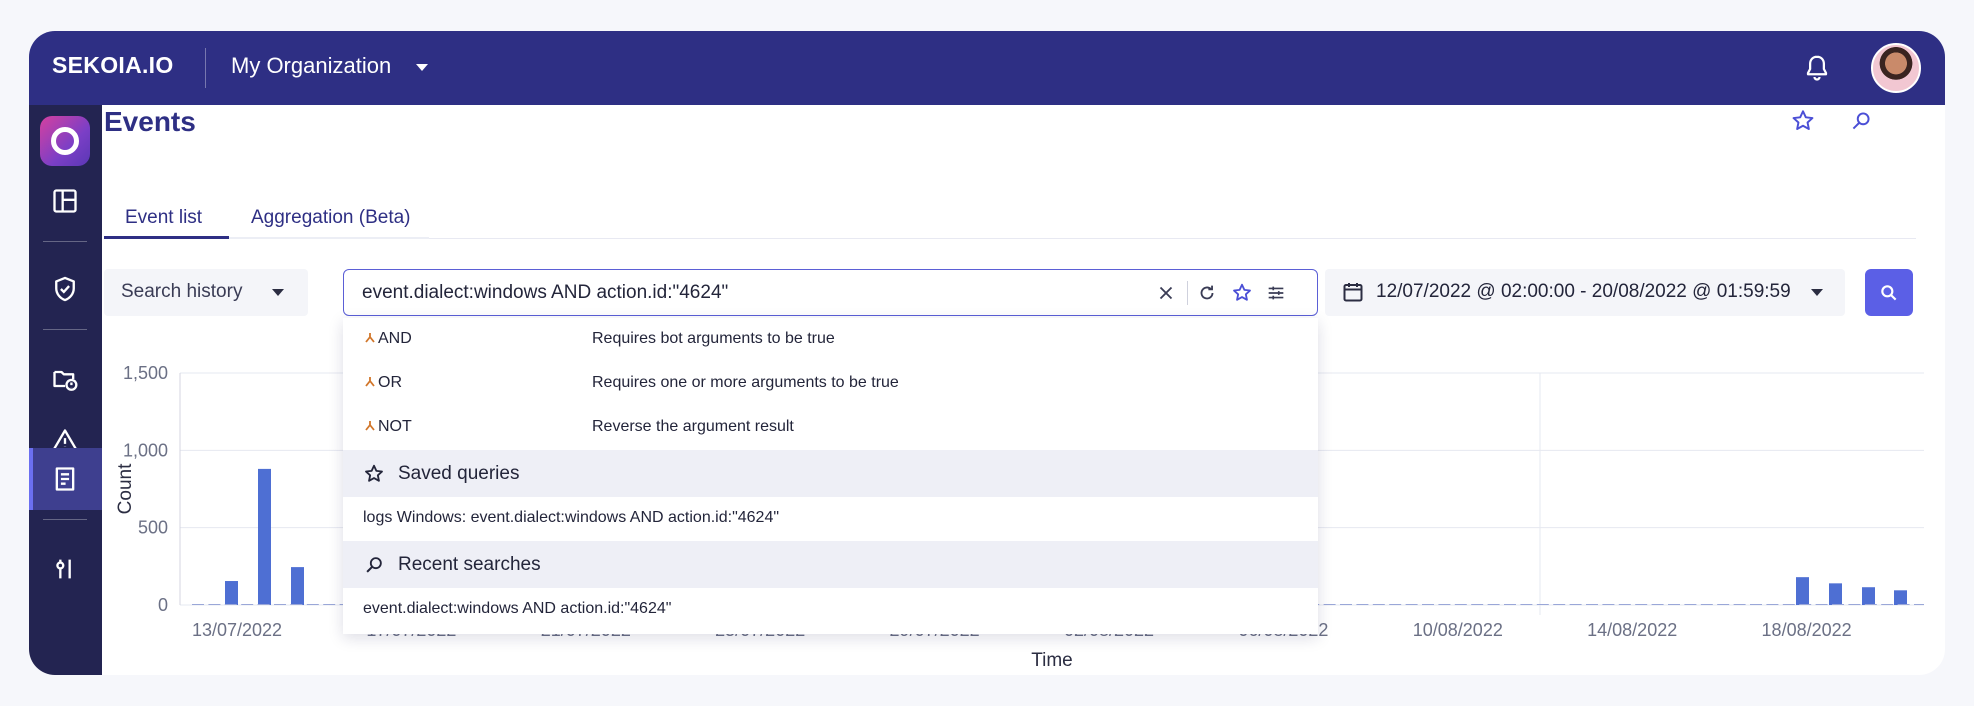 This screenshot has width=1974, height=706. I want to click on y-tick-label: 1,500, so click(145, 373).